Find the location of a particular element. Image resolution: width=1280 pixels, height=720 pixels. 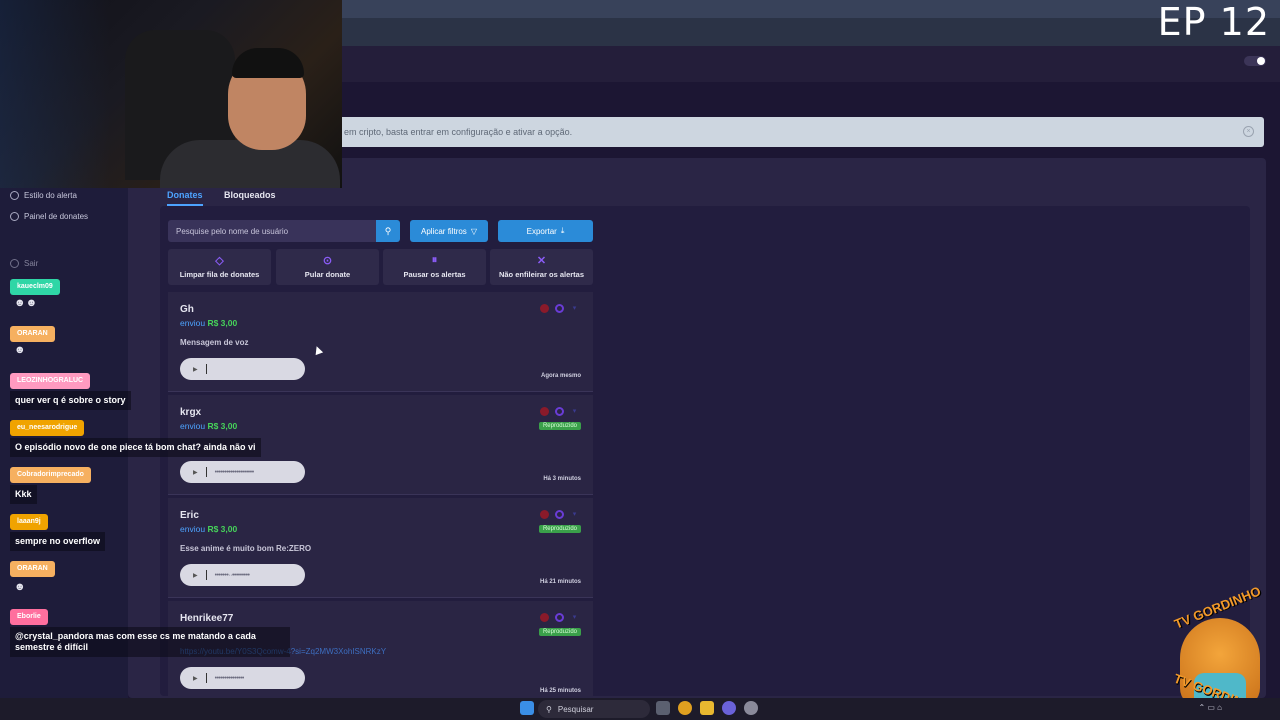

windows-start-icon is located at coordinates (527, 708).